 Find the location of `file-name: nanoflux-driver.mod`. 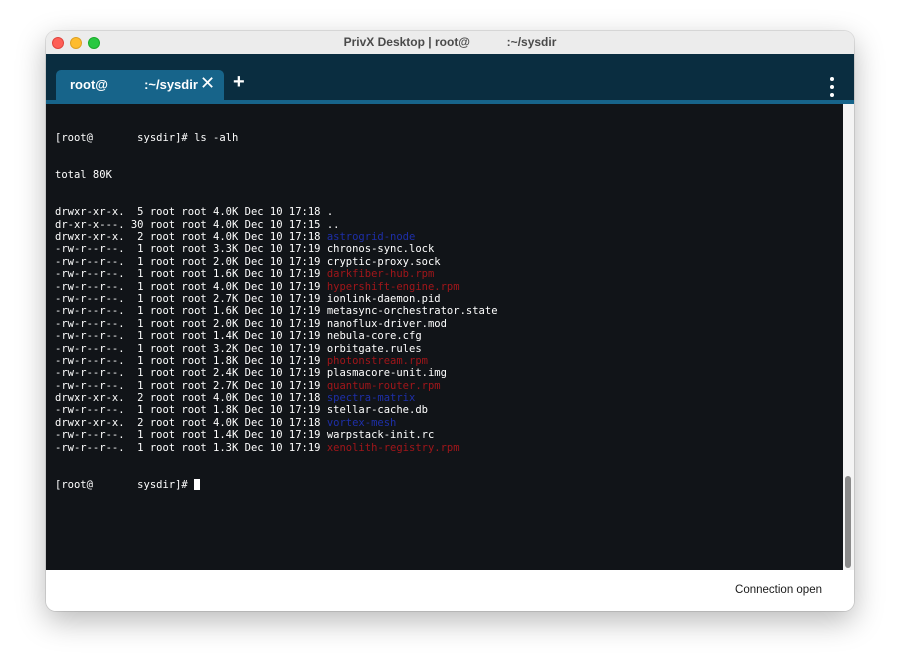

file-name: nanoflux-driver.mod is located at coordinates (386, 323).